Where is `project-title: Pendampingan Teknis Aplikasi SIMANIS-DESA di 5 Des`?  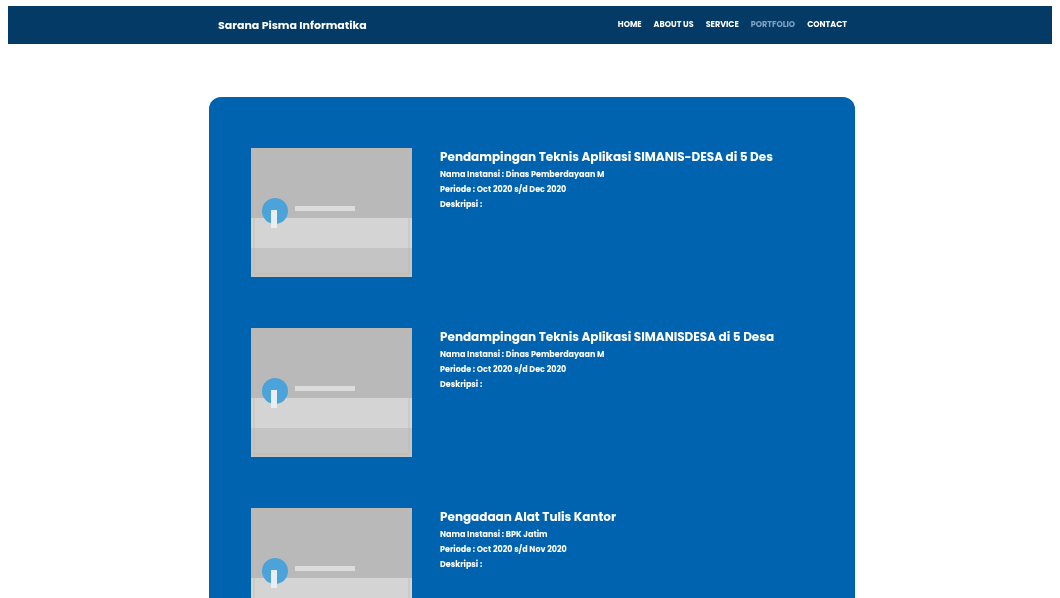 project-title: Pendampingan Teknis Aplikasi SIMANIS-DESA di 5 Des is located at coordinates (606, 157).